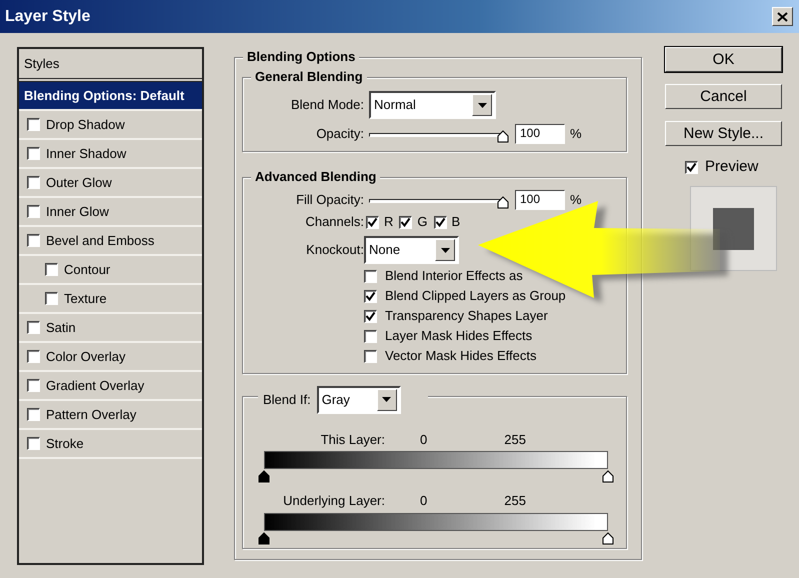 This screenshot has width=799, height=578. Describe the element at coordinates (339, 134) in the screenshot. I see `field-label: Opacity:` at that location.